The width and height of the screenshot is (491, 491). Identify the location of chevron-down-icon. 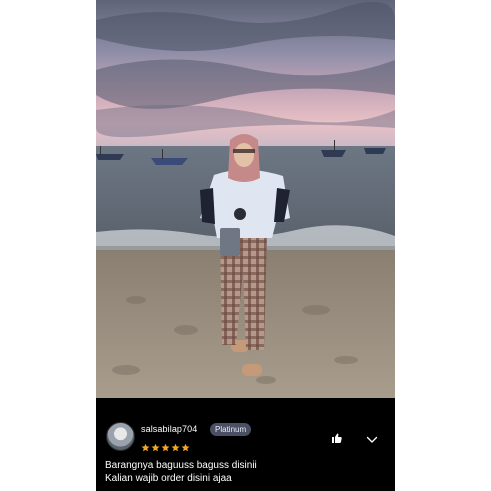
(372, 439).